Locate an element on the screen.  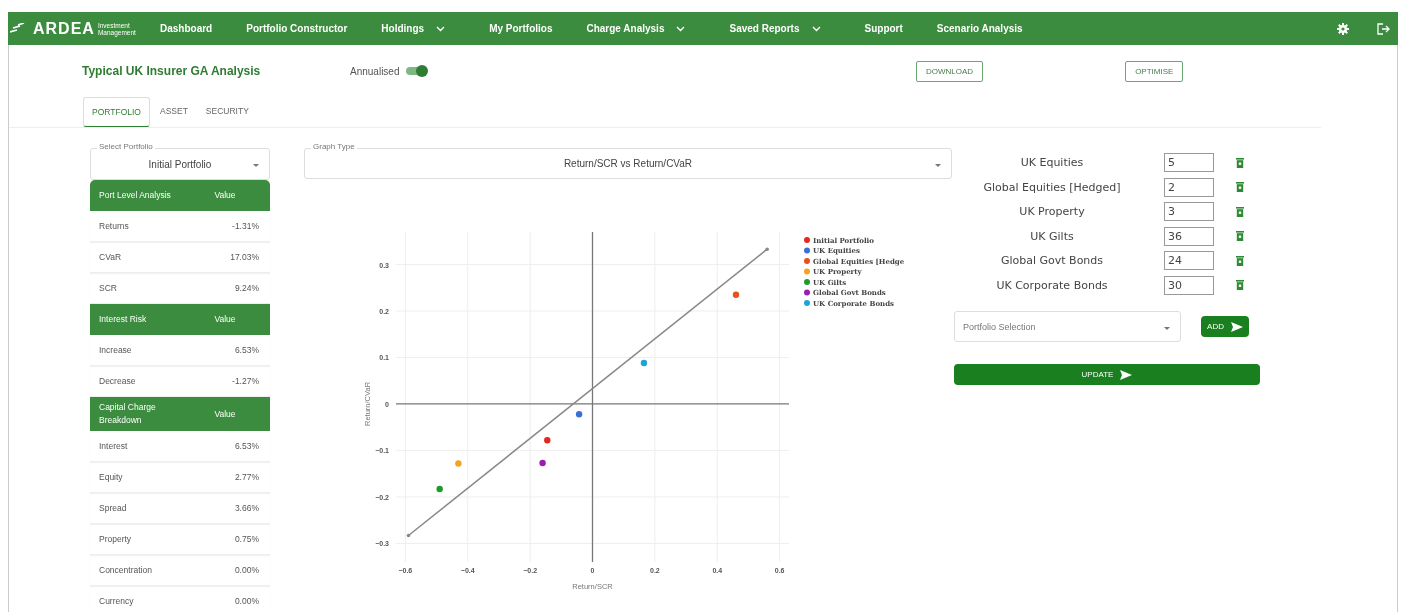
table-cell-text: Returns is located at coordinates (114, 226).